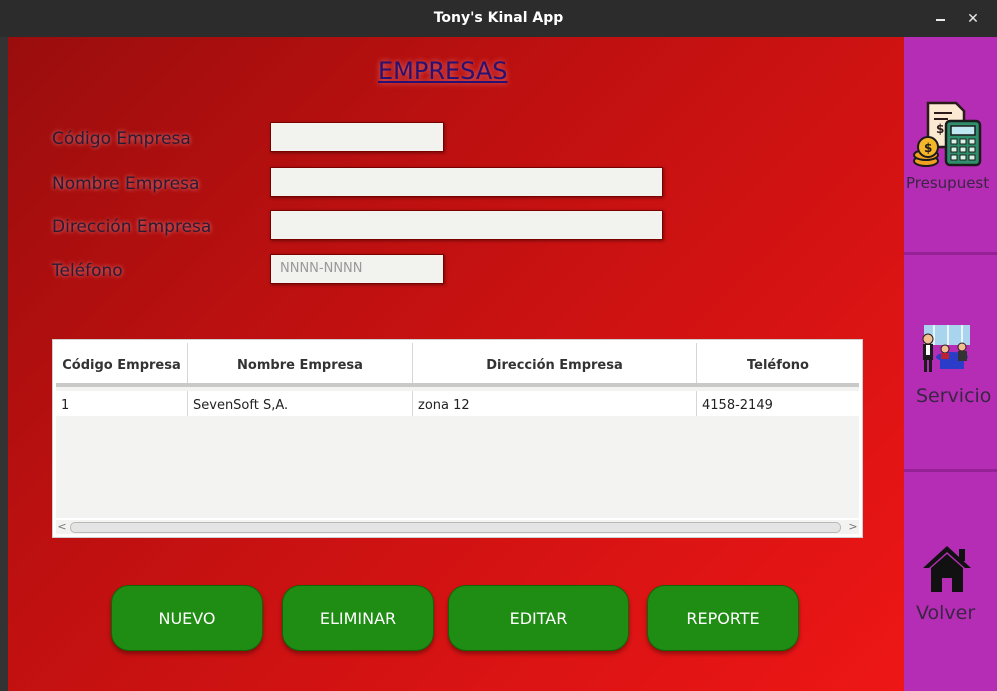 The height and width of the screenshot is (691, 997). Describe the element at coordinates (948, 183) in the screenshot. I see `sidebar-item-label: Presupuest` at that location.